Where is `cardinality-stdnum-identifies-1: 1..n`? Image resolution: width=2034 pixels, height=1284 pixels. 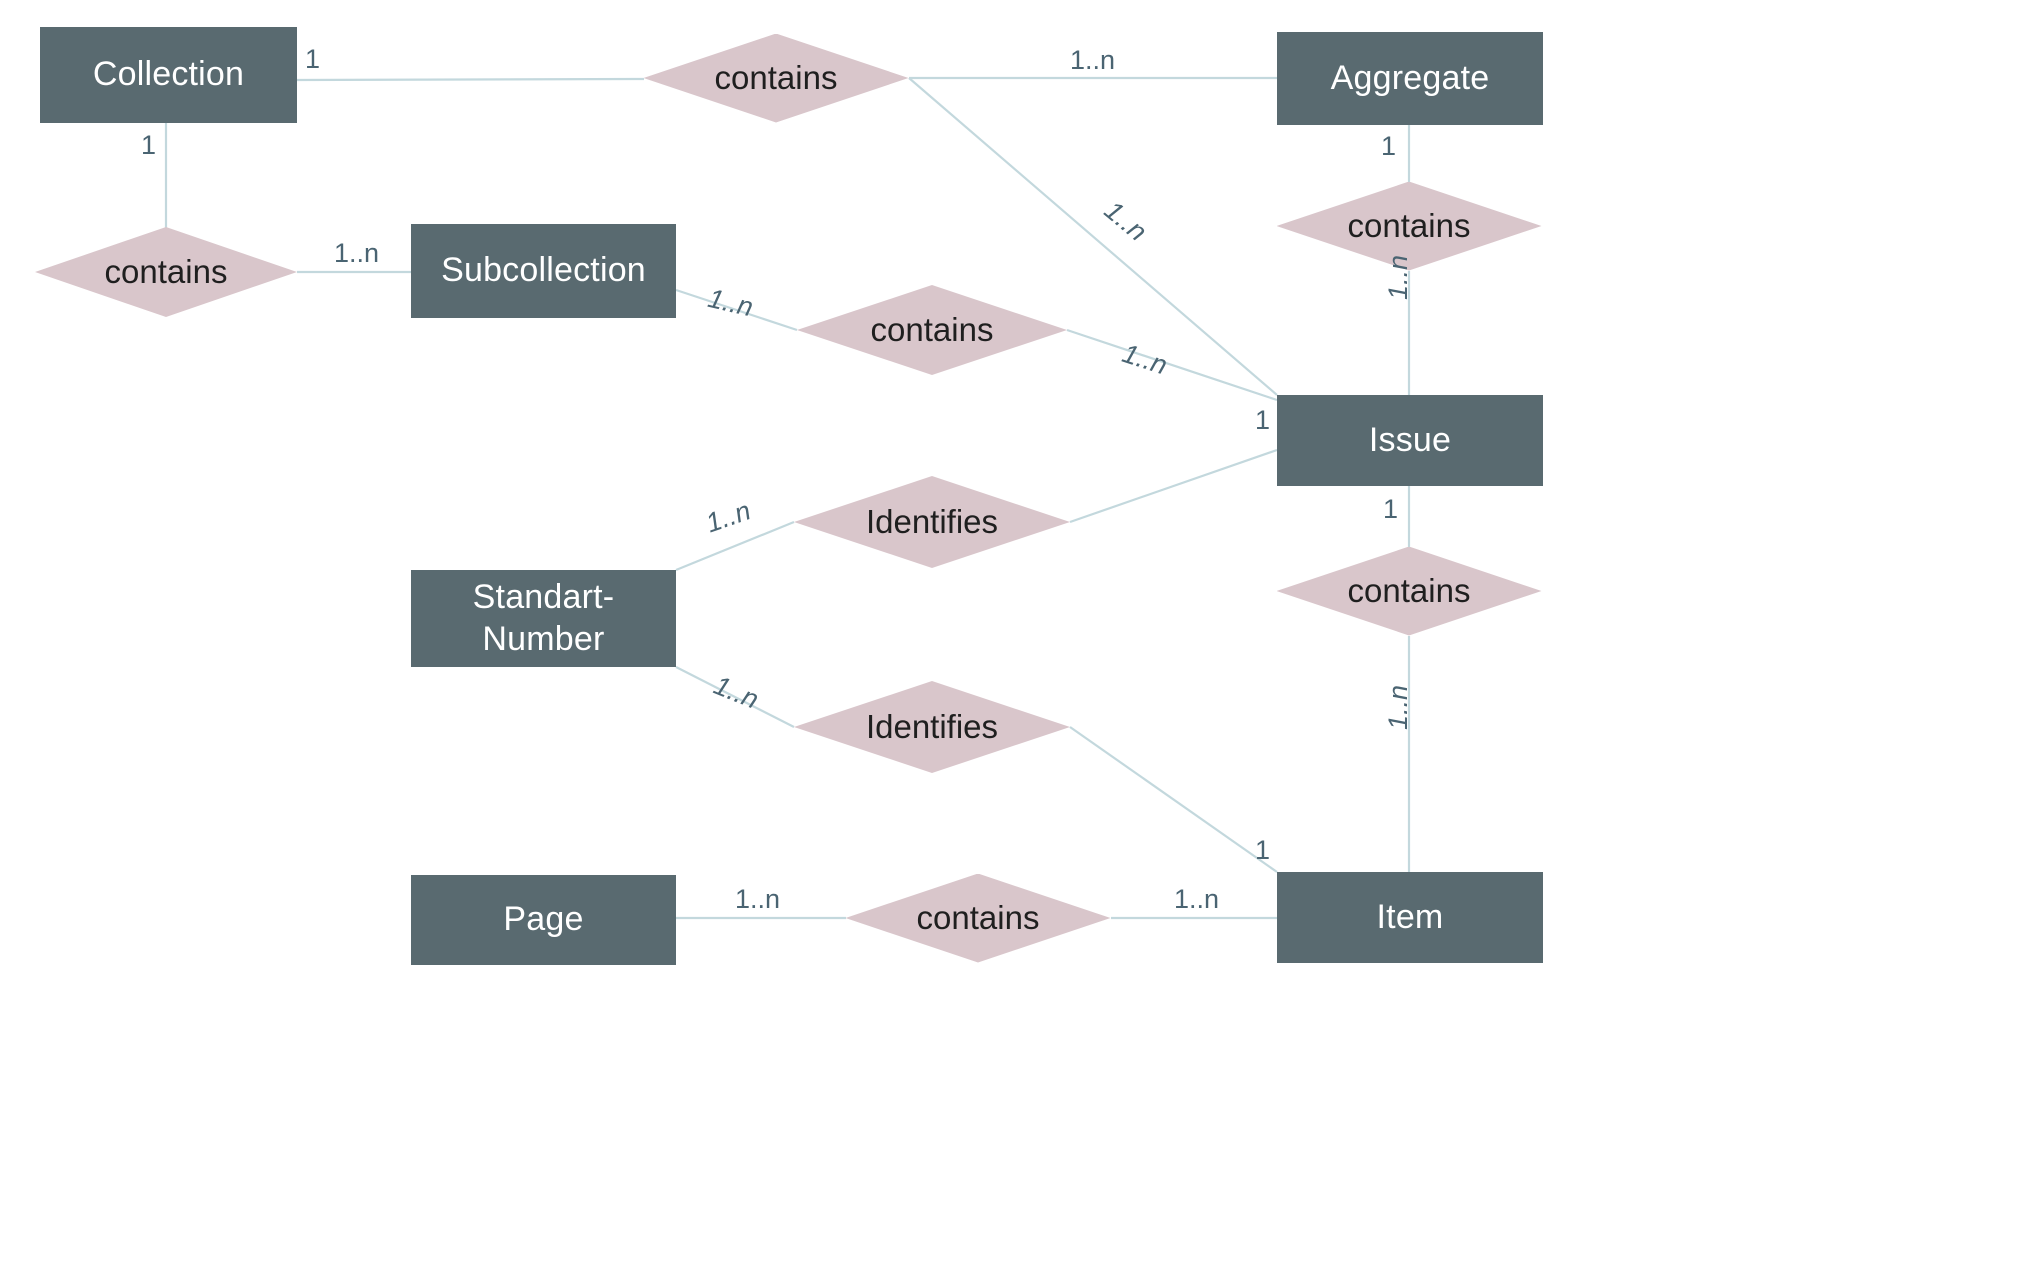 cardinality-stdnum-identifies-1: 1..n is located at coordinates (728, 517).